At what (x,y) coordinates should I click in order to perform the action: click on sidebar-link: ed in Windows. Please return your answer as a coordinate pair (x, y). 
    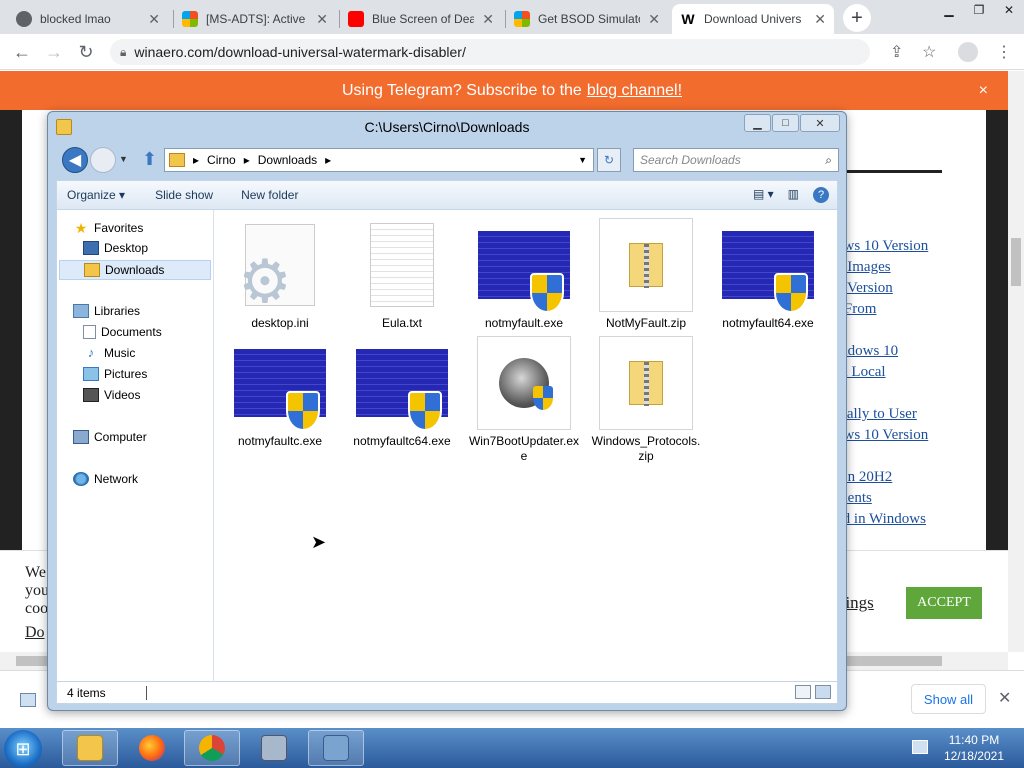
    Looking at the image, I should click on (896, 519).